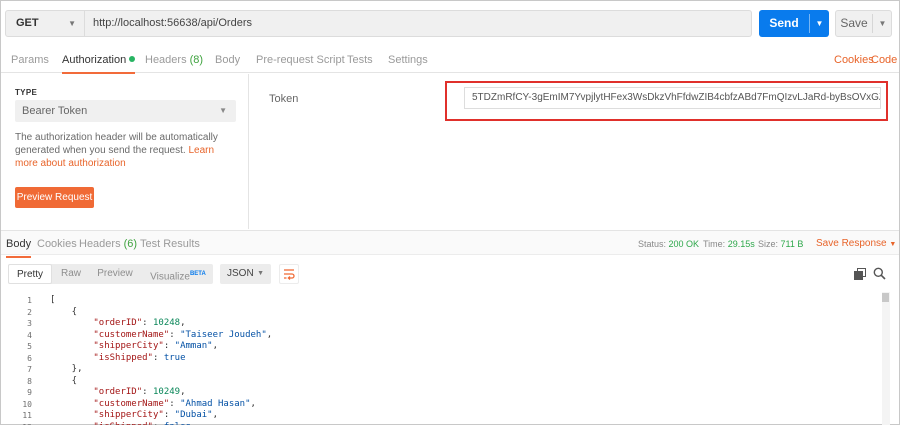  I want to click on tab-headers-count: (8), so click(196, 60).